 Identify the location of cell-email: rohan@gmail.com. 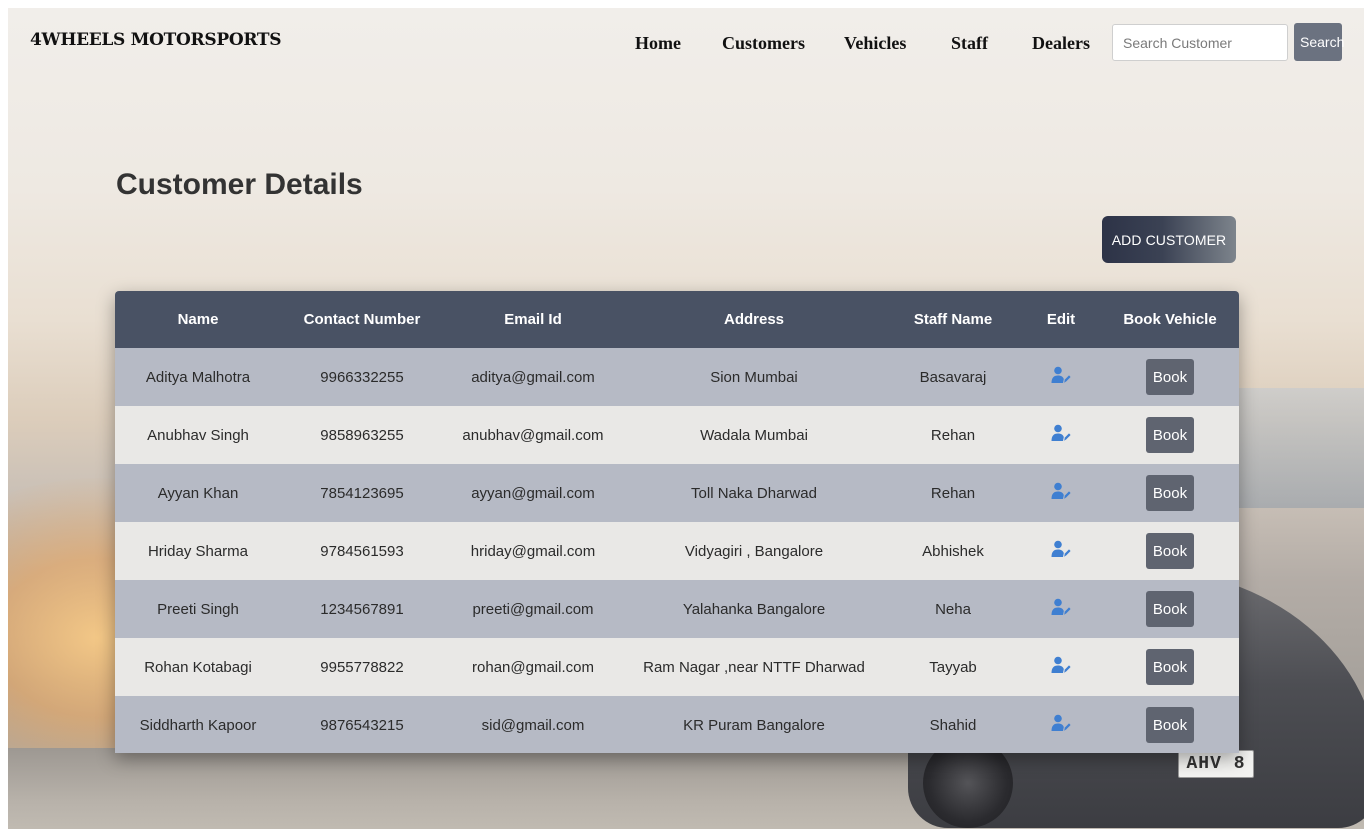
(533, 667).